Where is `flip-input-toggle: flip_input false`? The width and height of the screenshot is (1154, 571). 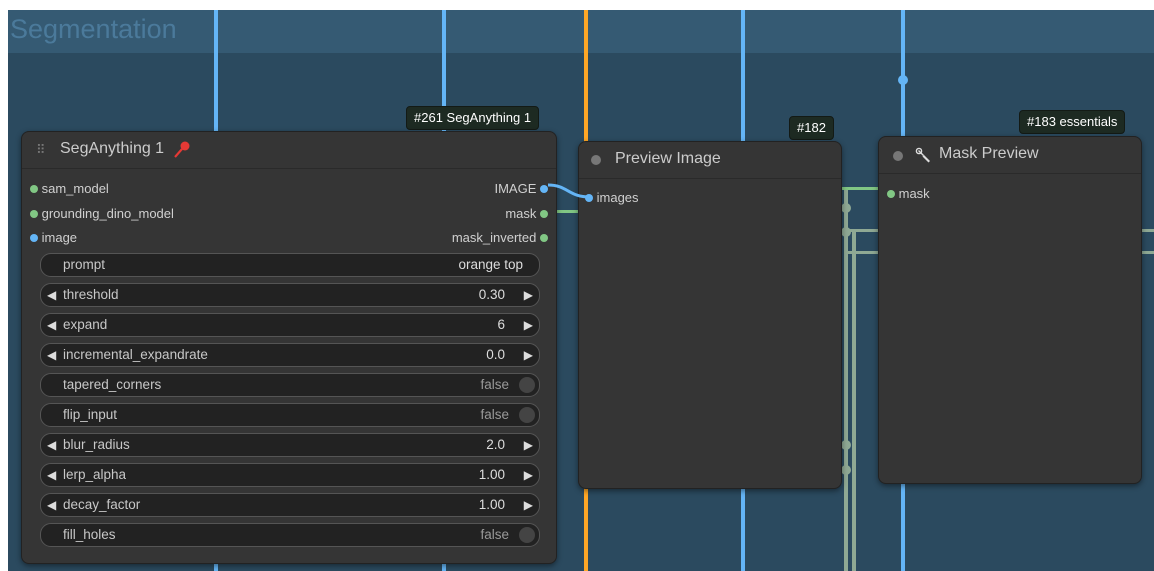
flip-input-toggle: flip_input false is located at coordinates (290, 415).